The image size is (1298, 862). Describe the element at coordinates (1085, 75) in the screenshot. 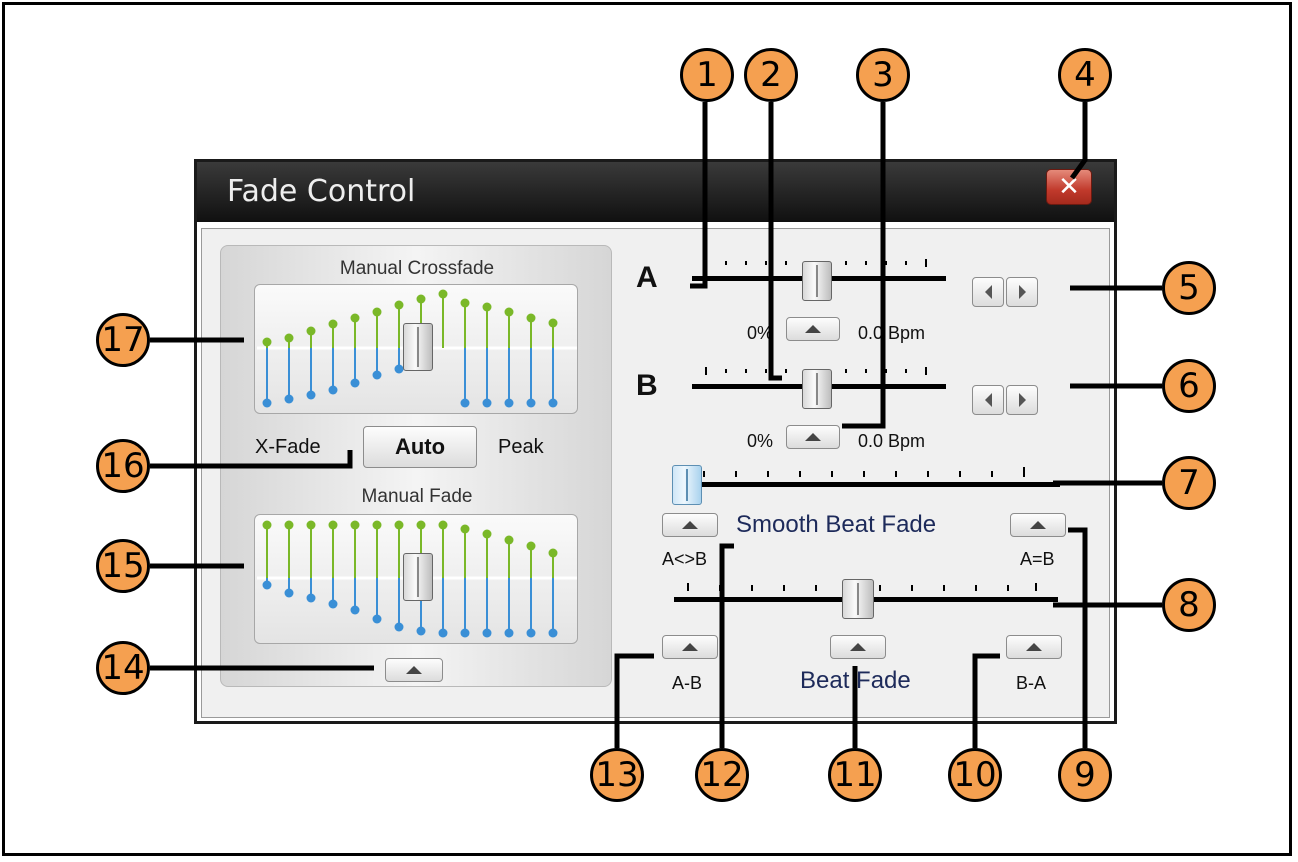

I see `callout-4: 4` at that location.